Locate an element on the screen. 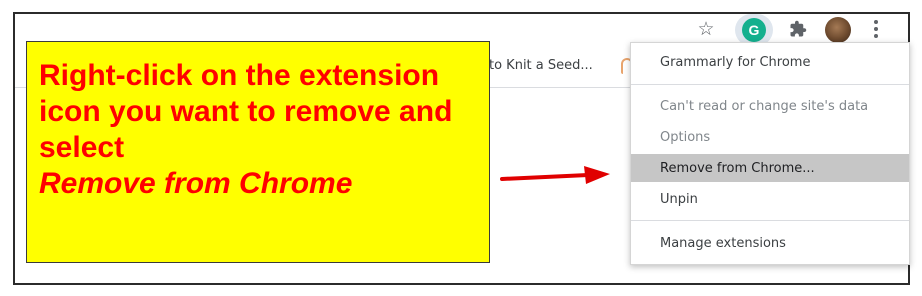 The width and height of the screenshot is (922, 296). menu-item-site-data: Can't read or change site's data is located at coordinates (764, 106).